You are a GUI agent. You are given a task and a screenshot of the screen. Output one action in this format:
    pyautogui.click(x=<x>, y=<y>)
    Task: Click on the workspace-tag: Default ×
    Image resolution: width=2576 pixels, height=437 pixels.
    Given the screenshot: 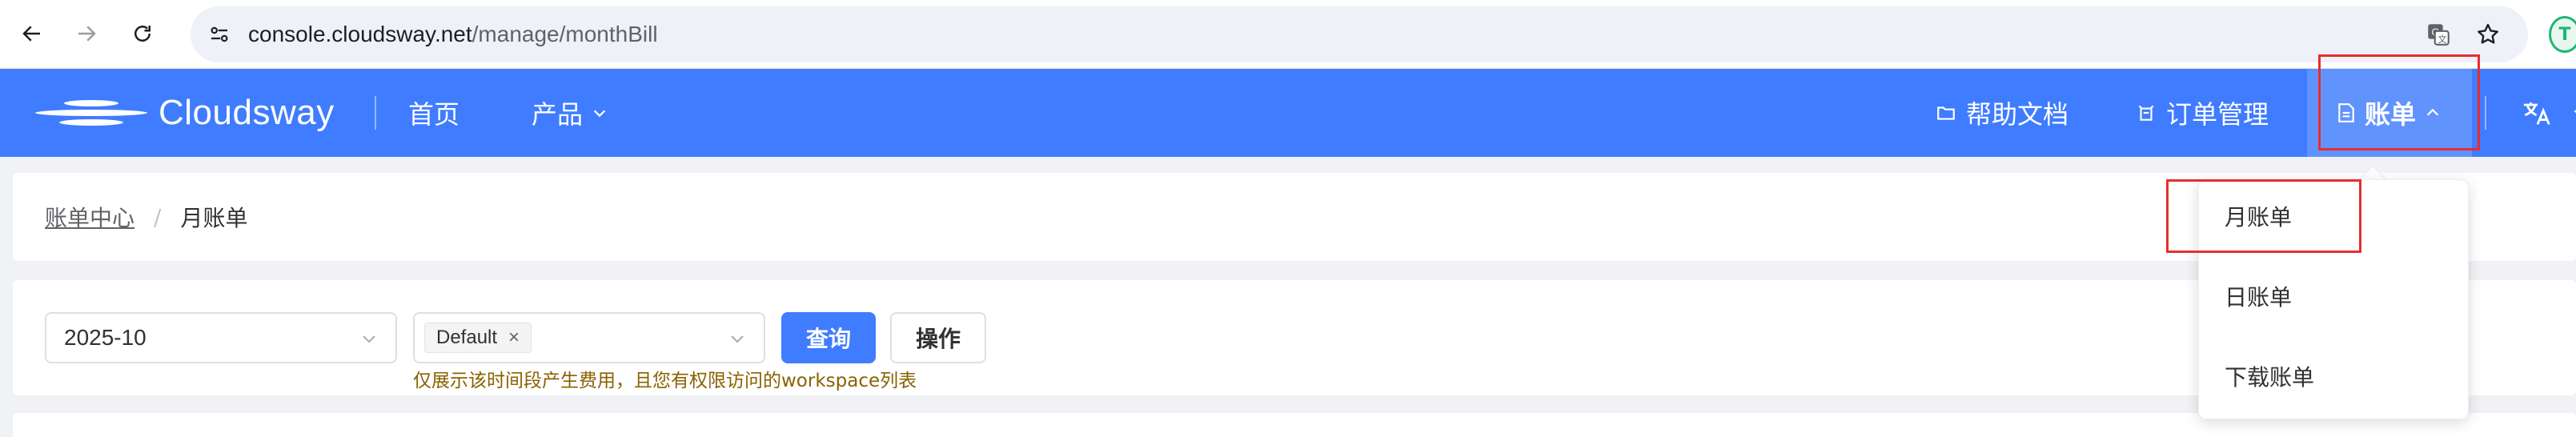 What is the action you would take?
    pyautogui.click(x=478, y=338)
    